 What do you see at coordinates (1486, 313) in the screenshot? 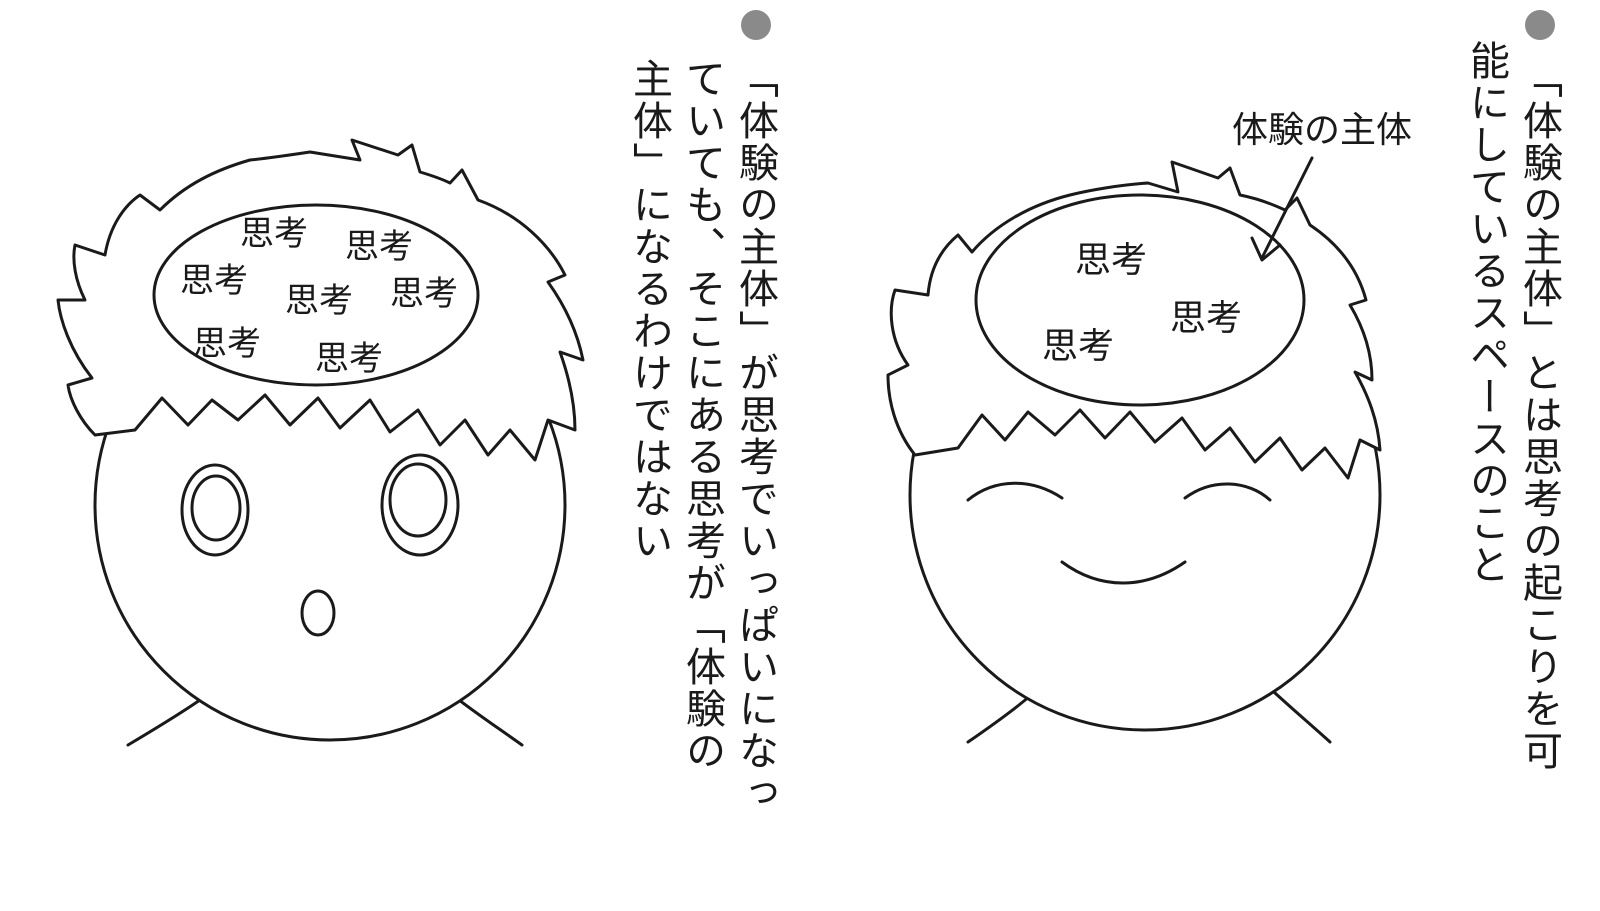
I see `right-caption-line-2: 能にしているスペースのこと` at bounding box center [1486, 313].